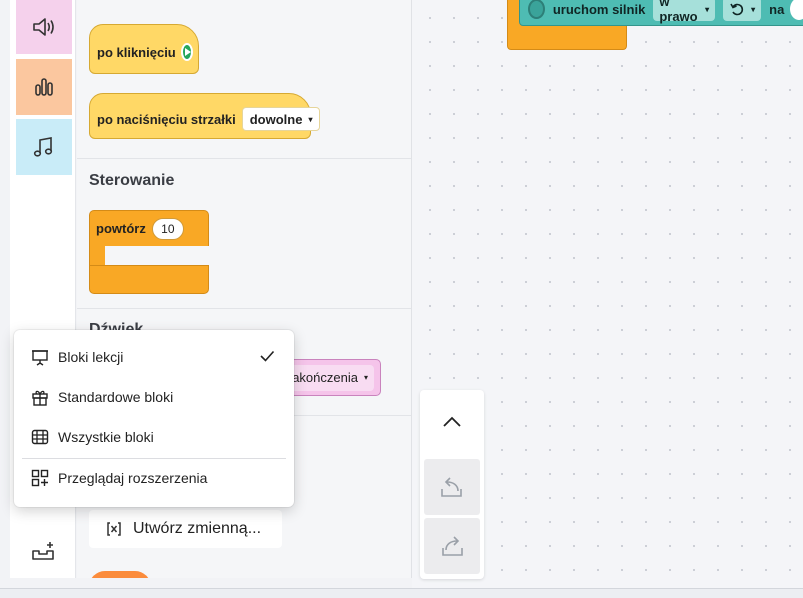  What do you see at coordinates (106, 437) in the screenshot?
I see `menu-item-label: Wszystkie bloki` at bounding box center [106, 437].